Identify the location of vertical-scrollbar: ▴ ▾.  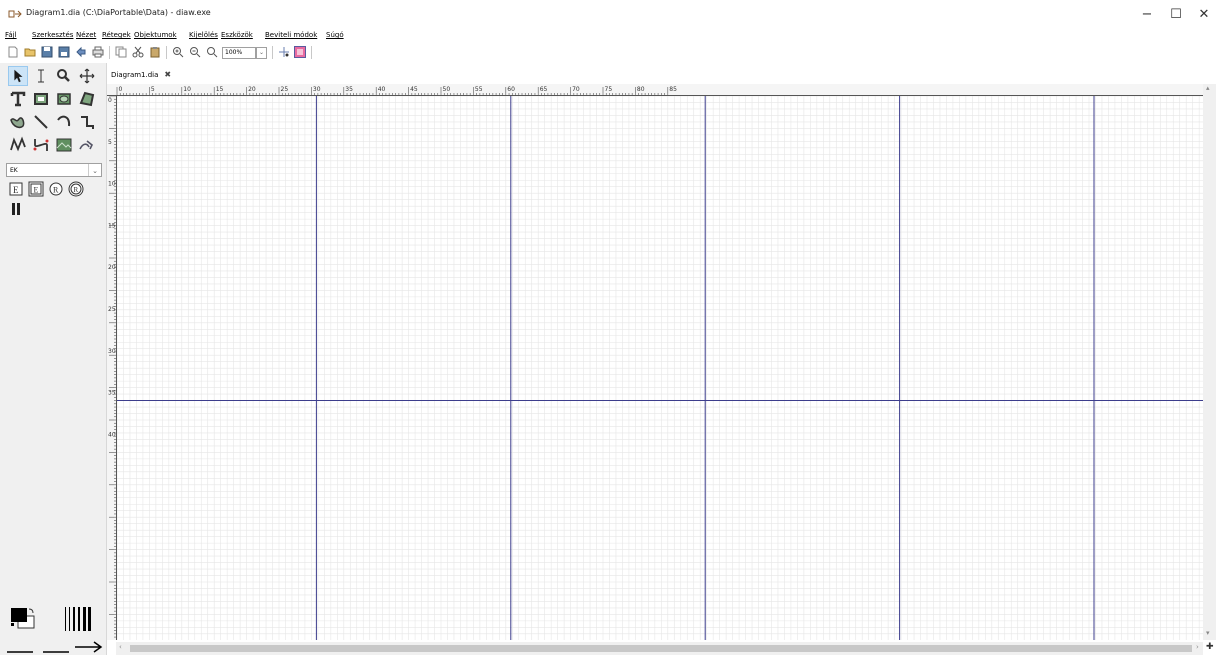
(1209, 362).